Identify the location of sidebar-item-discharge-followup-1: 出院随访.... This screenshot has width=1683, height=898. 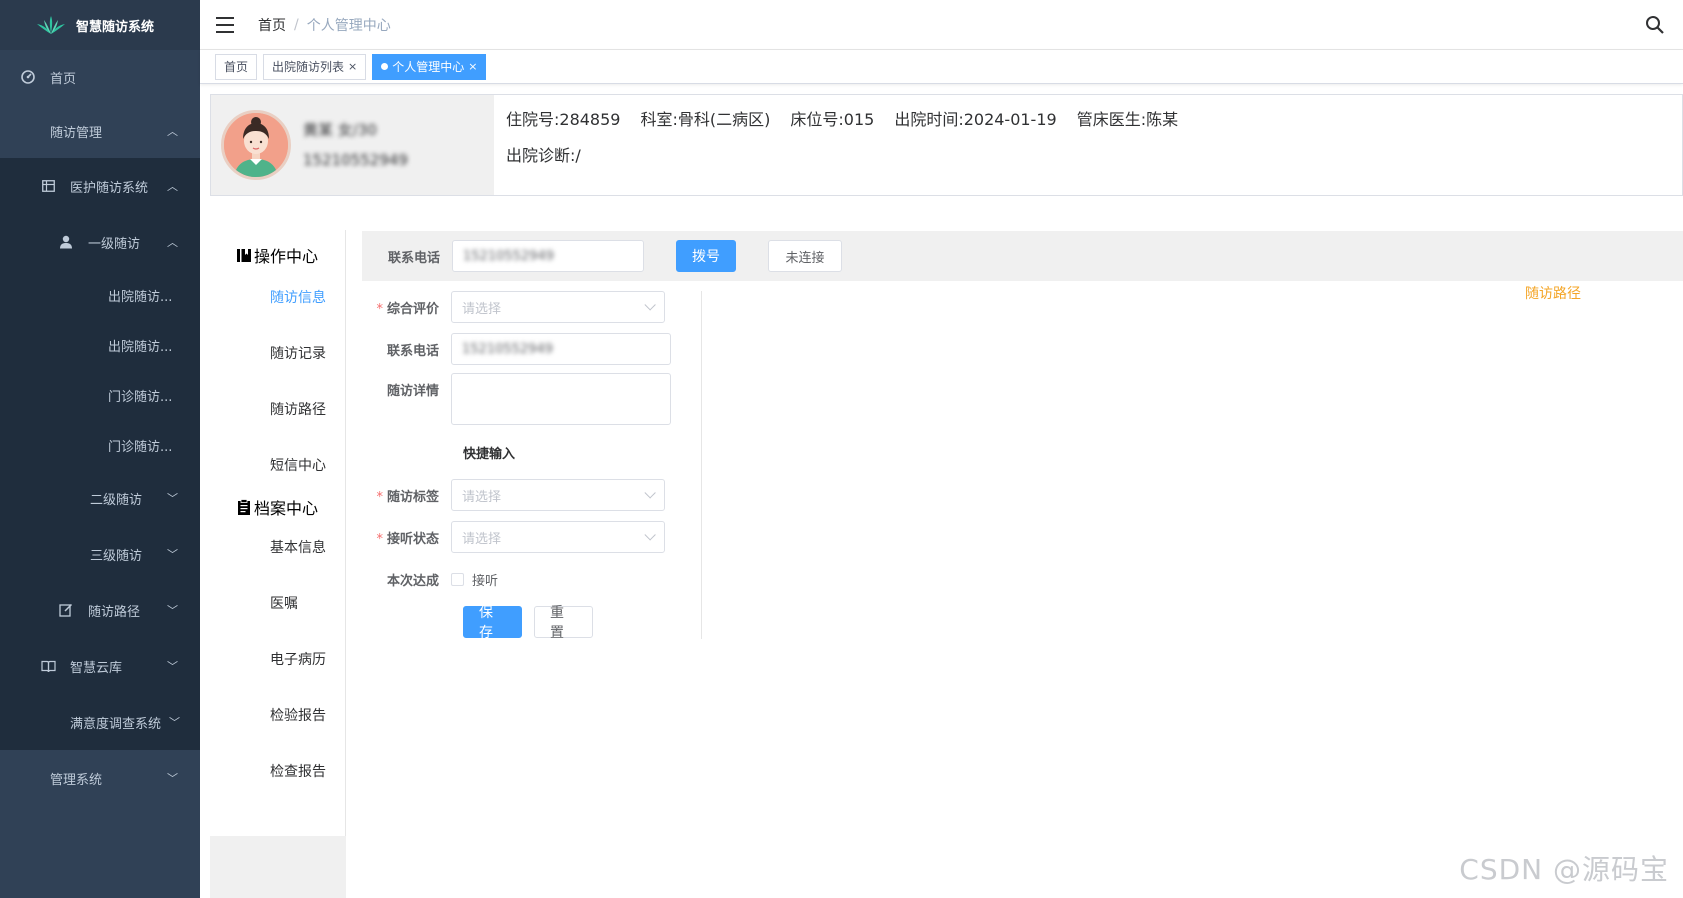
(100, 295).